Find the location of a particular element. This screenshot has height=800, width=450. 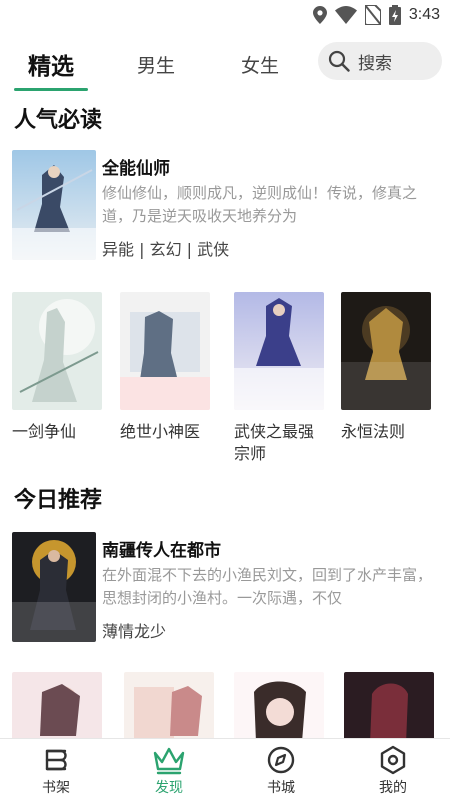

tab-featured: 精选 is located at coordinates (51, 64).